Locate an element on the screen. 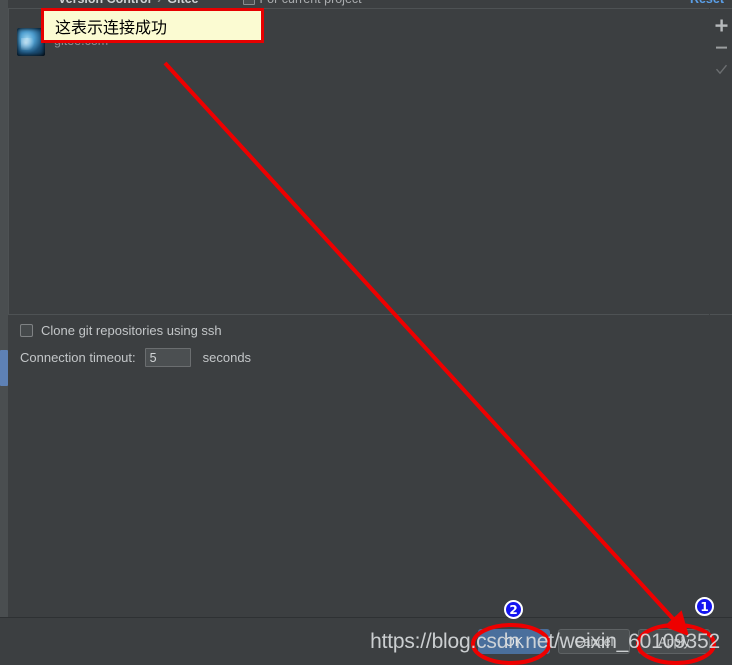  clone-ssh-checkbox: Clone git repositories using ssh is located at coordinates (376, 330).